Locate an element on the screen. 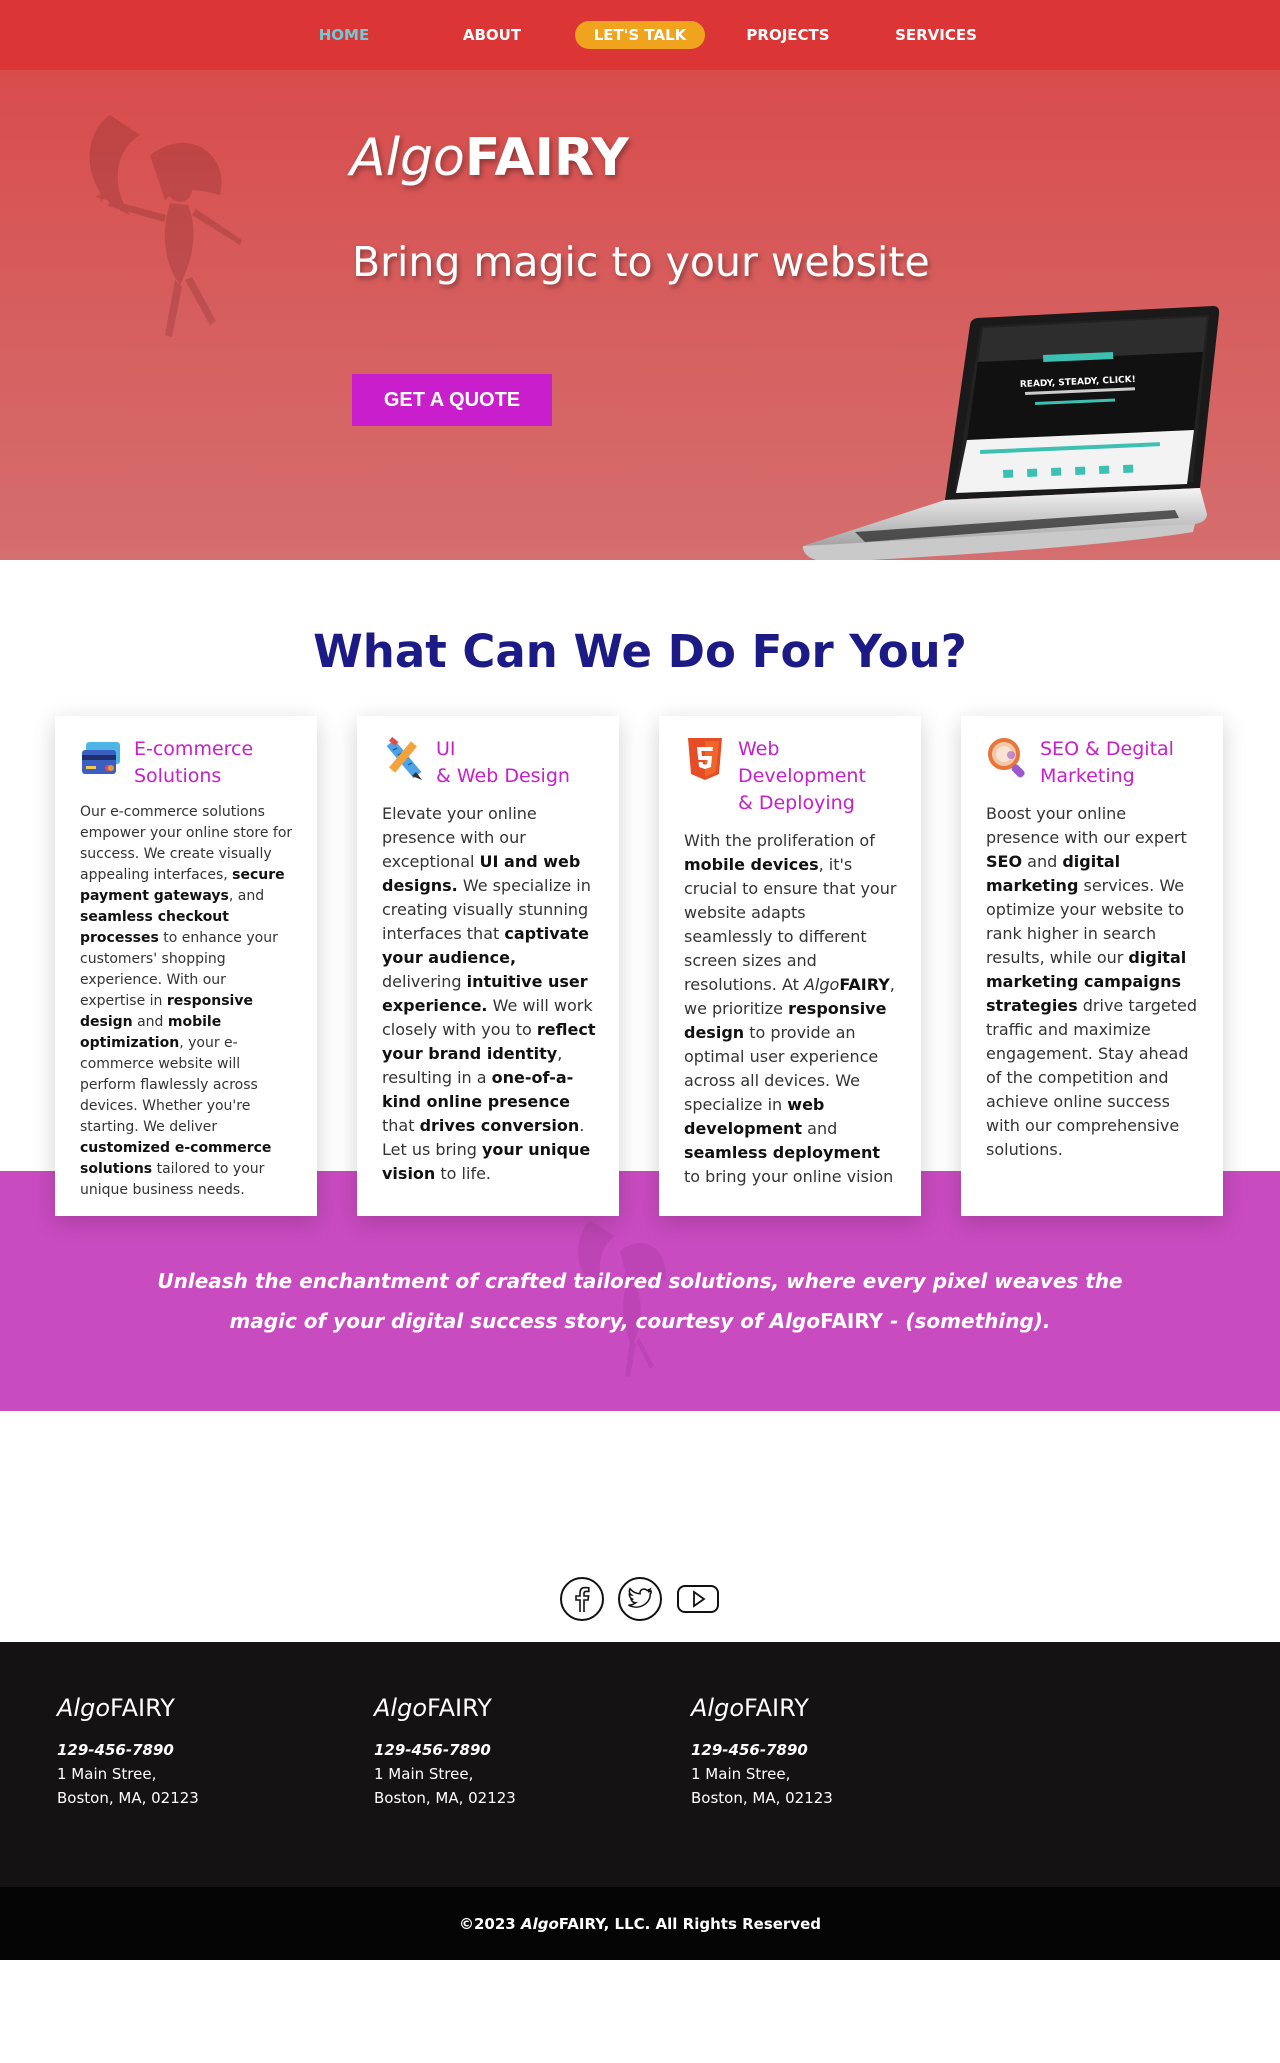 The height and width of the screenshot is (2063, 1280). nav-services-label: SERVICES is located at coordinates (936, 35).